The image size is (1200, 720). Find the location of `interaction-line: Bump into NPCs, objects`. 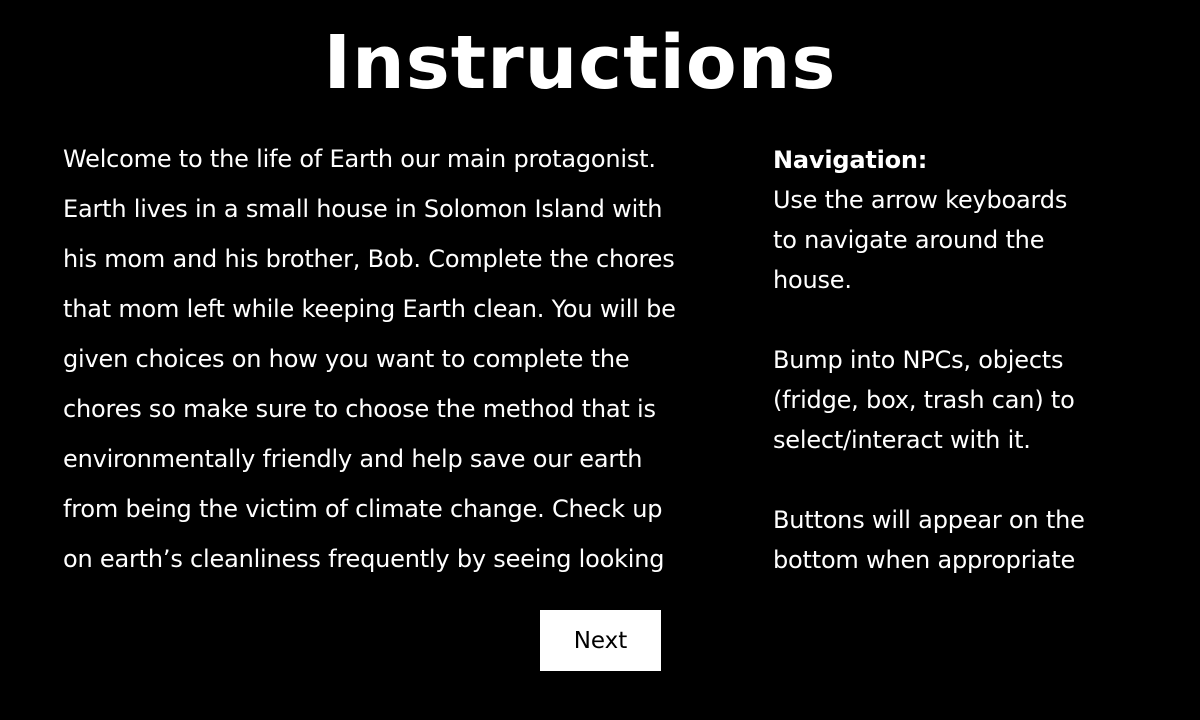

interaction-line: Bump into NPCs, objects is located at coordinates (918, 360).